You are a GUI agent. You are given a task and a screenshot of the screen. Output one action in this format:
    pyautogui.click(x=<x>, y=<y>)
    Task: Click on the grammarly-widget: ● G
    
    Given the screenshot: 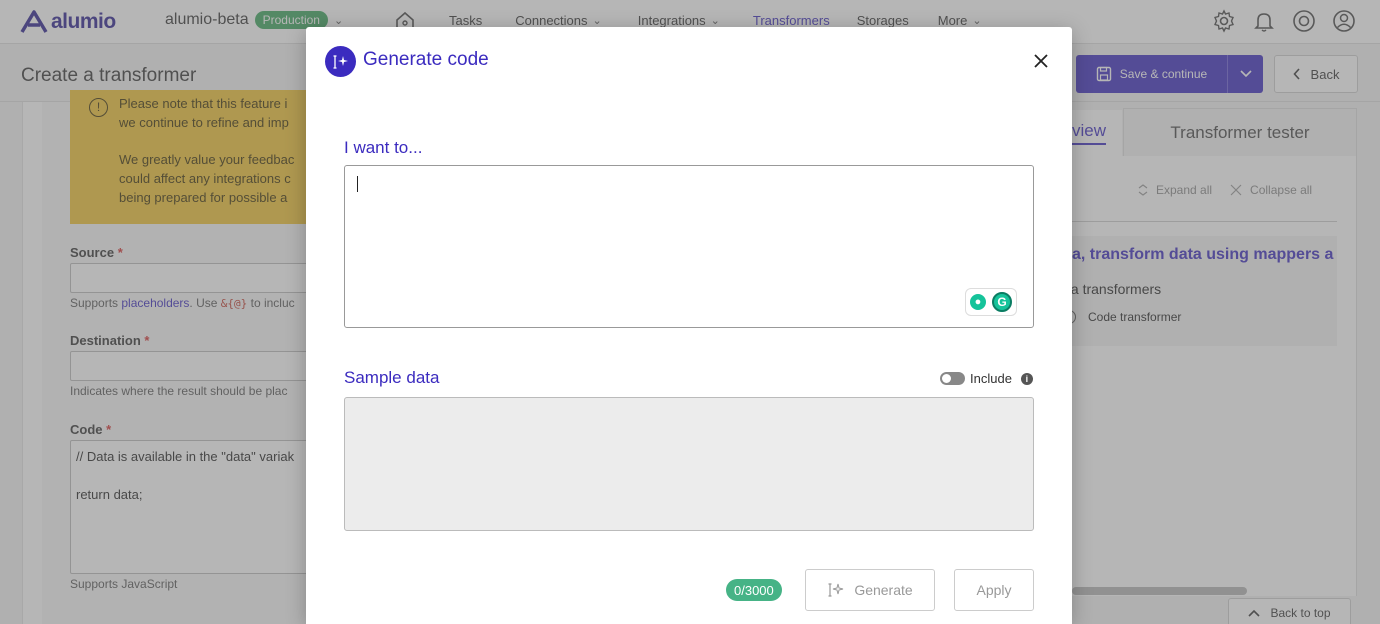 What is the action you would take?
    pyautogui.click(x=991, y=302)
    